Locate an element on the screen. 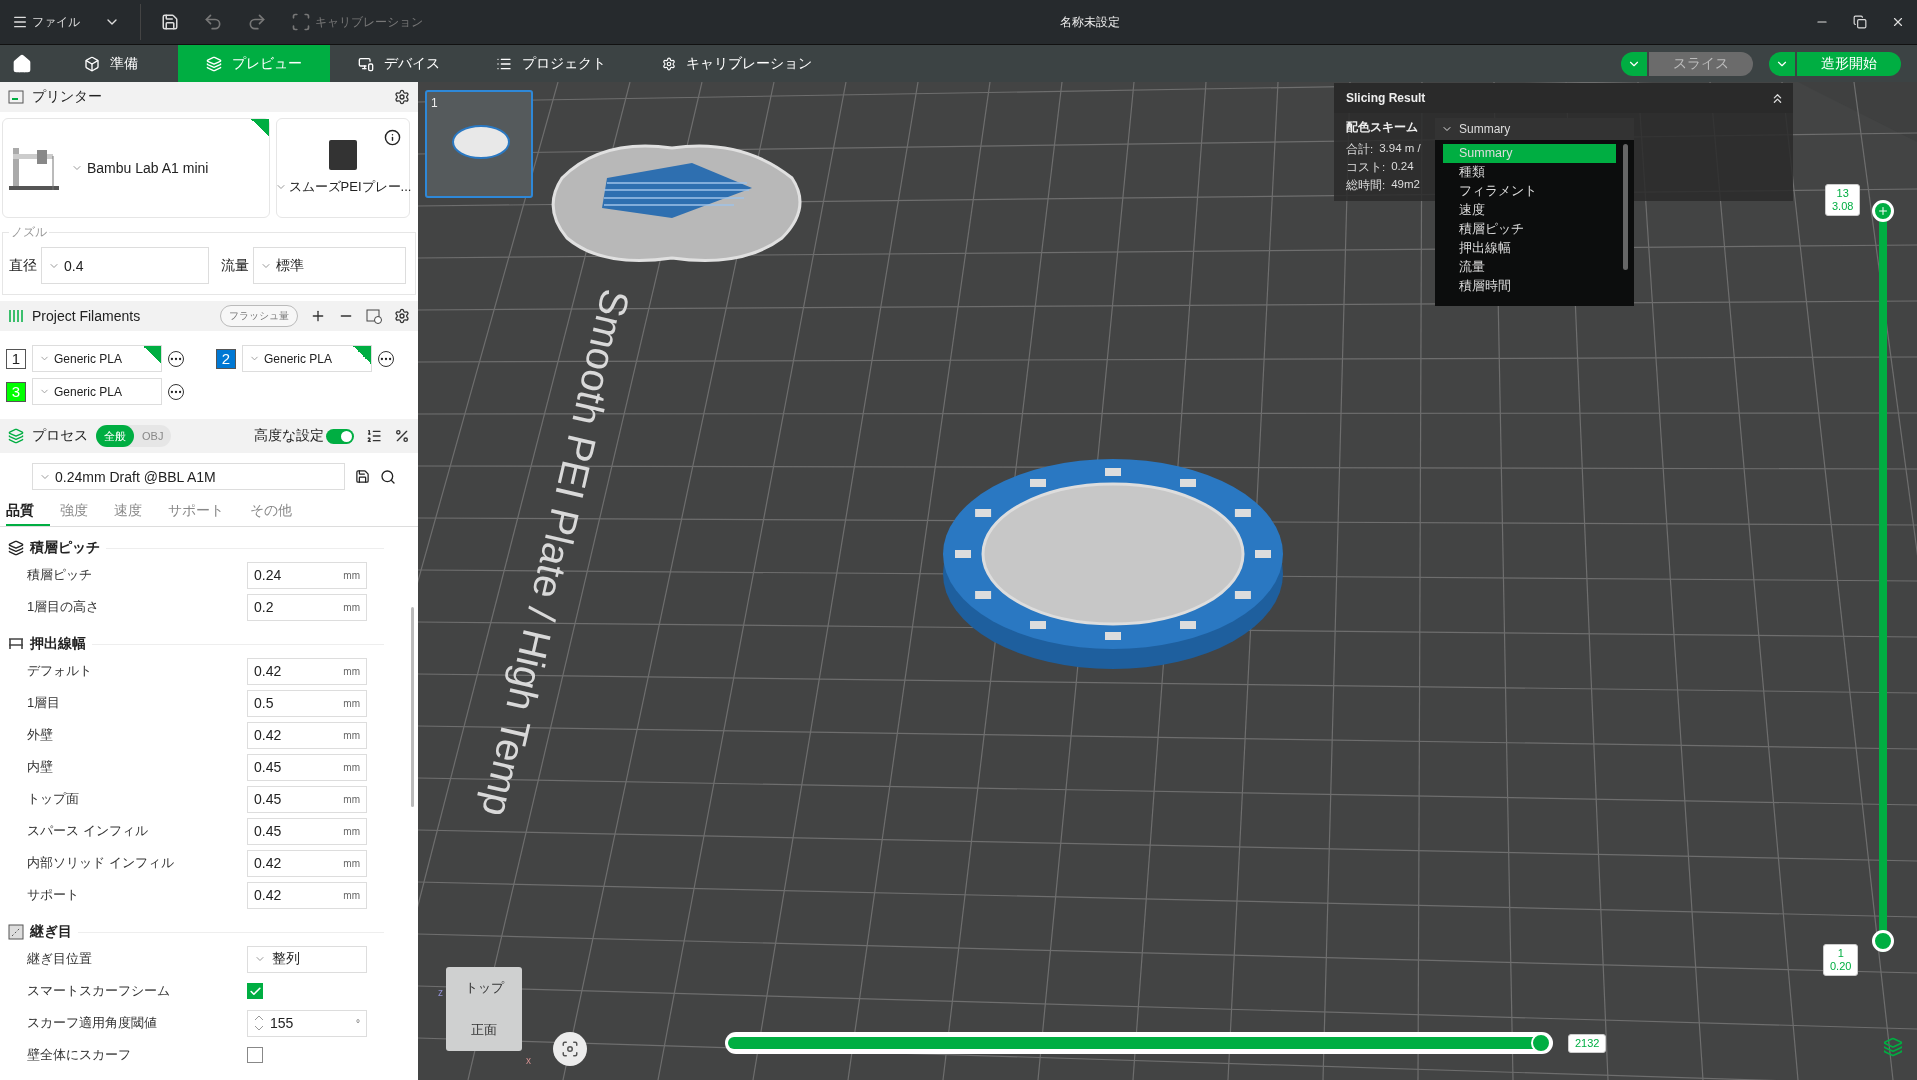  filament-swatch: 2 is located at coordinates (226, 358).